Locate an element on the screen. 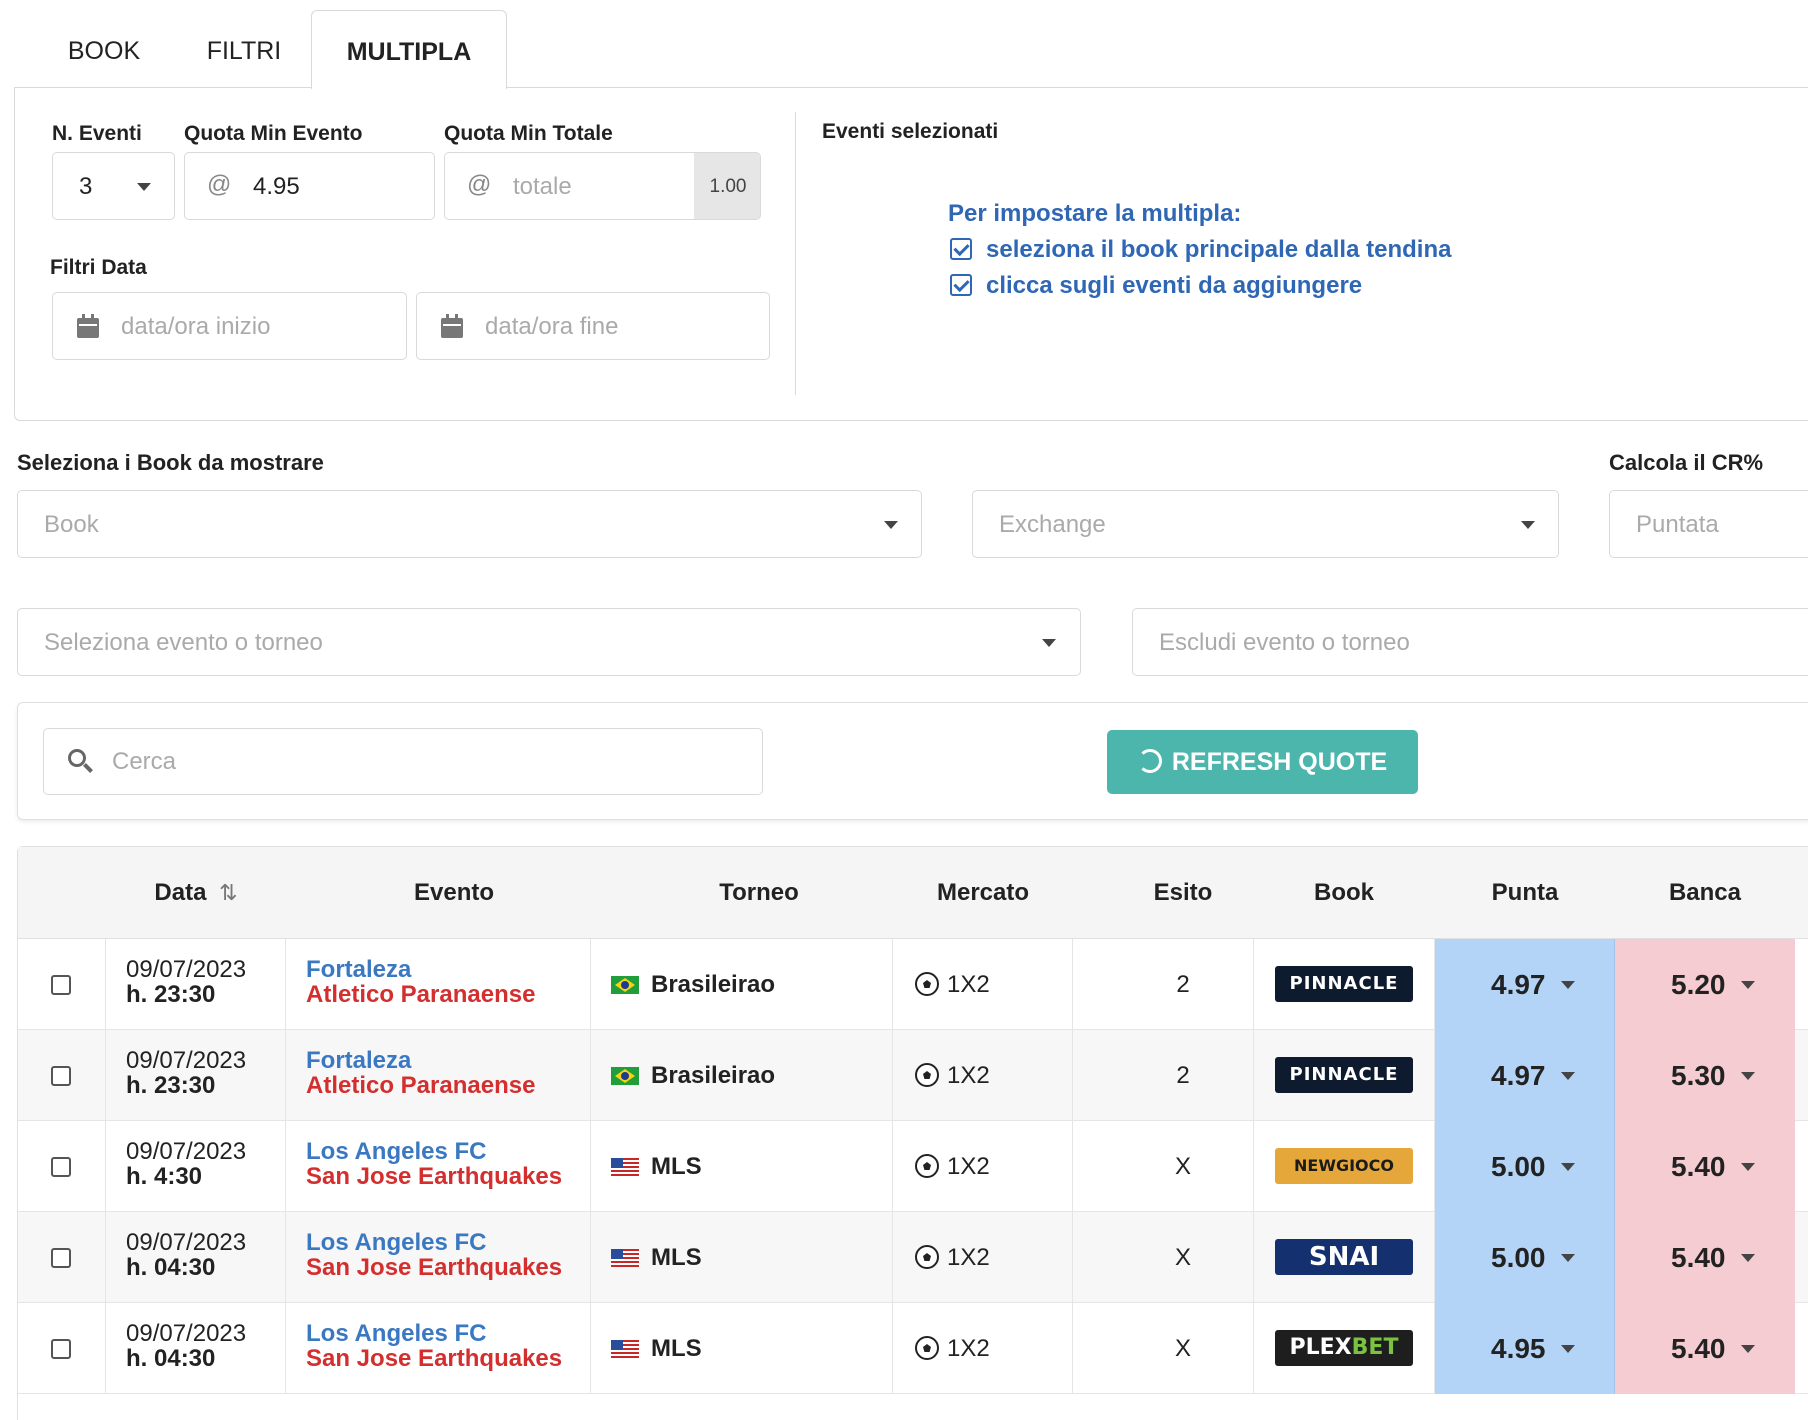 This screenshot has width=1808, height=1420. tab-multipla: MULTIPLA is located at coordinates (409, 49).